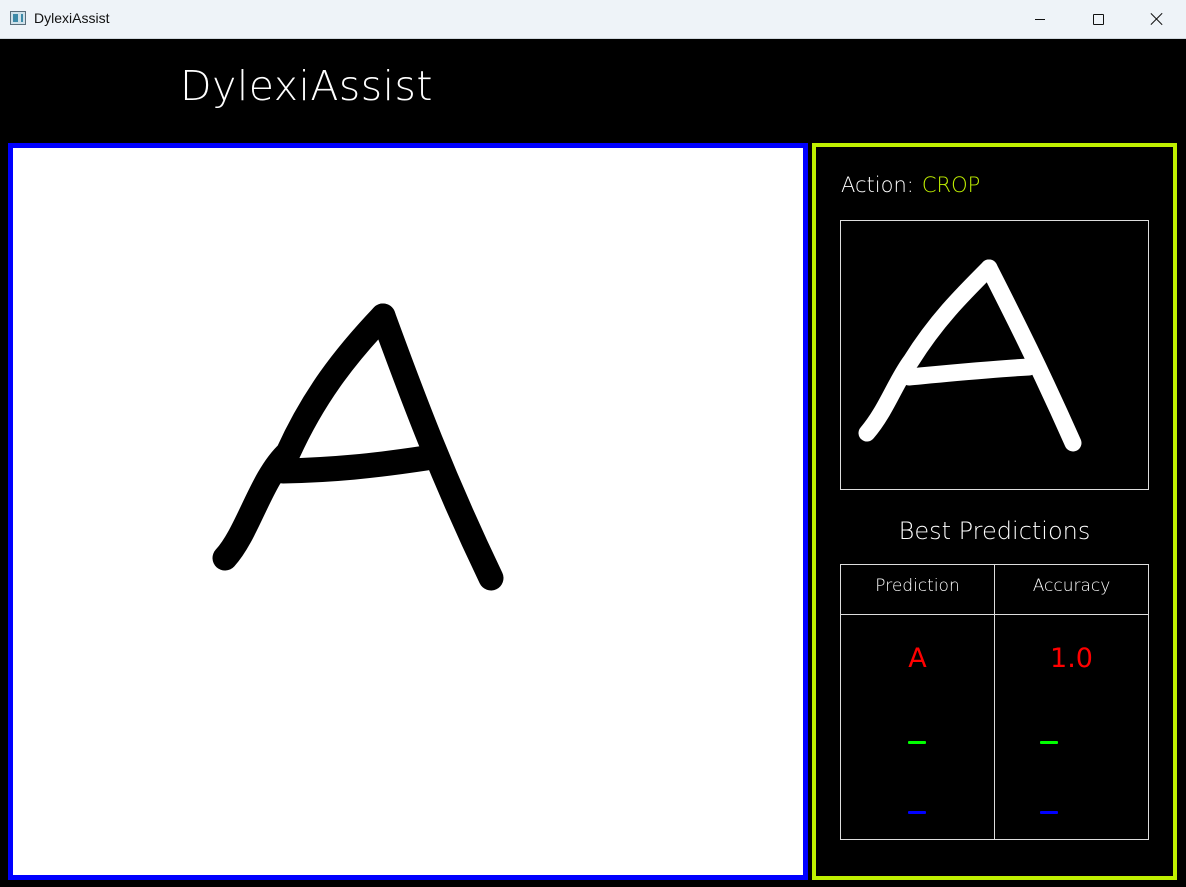 The width and height of the screenshot is (1186, 887). I want to click on accuracy-3-empty-dash, so click(1049, 812).